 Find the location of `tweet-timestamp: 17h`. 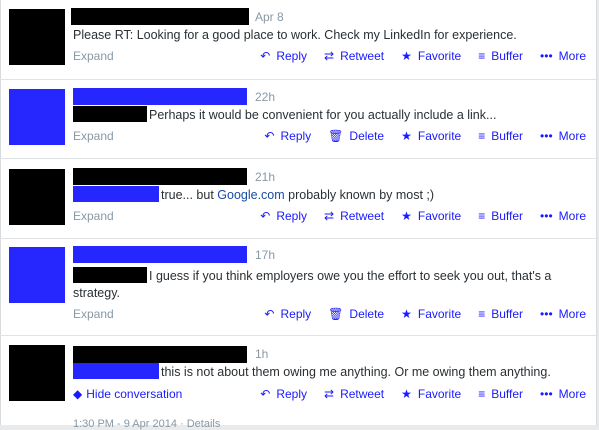

tweet-timestamp: 17h is located at coordinates (265, 255).